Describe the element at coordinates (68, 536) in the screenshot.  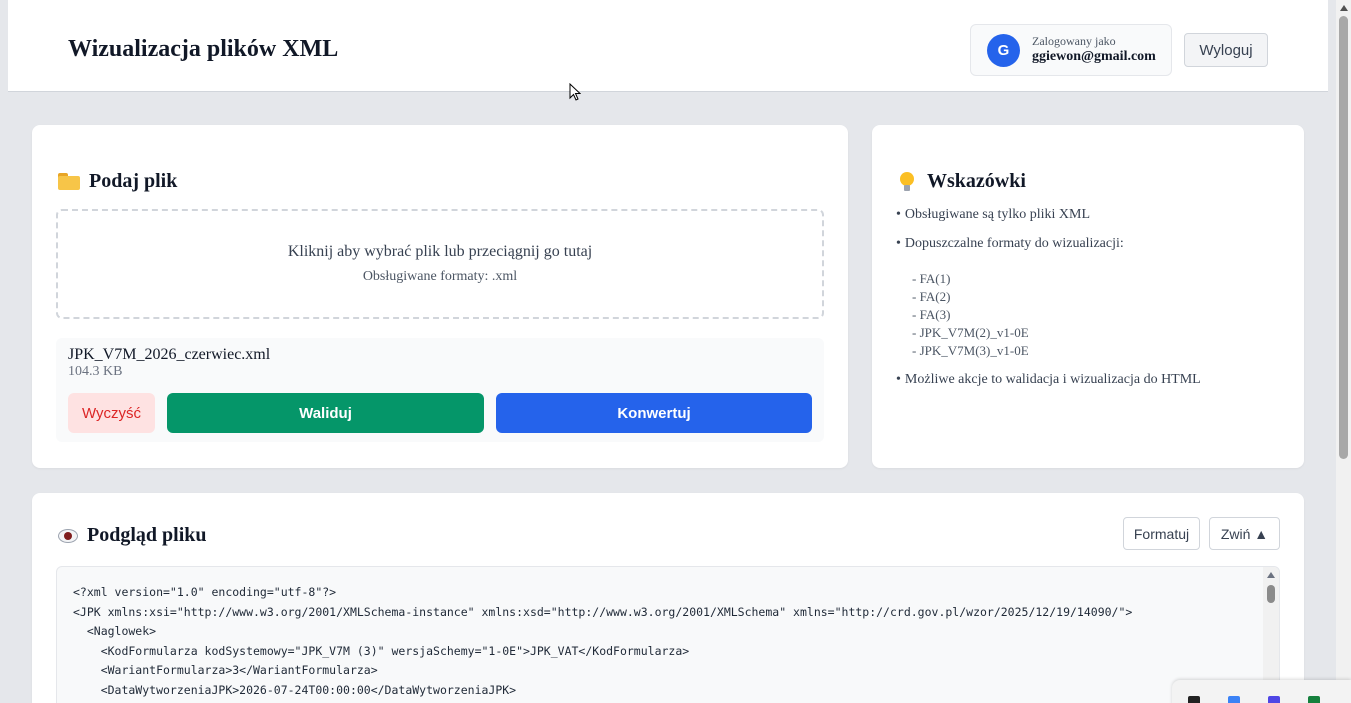
I see `eye-icon` at that location.